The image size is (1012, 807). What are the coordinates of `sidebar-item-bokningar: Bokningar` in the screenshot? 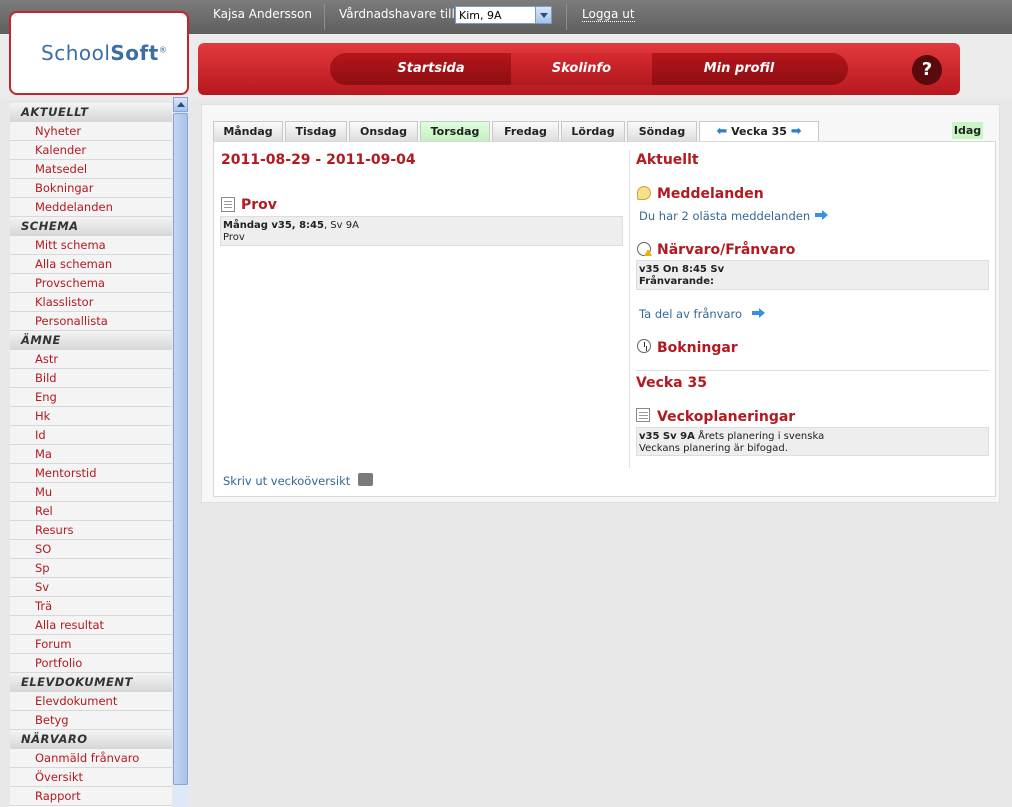 It's located at (91, 188).